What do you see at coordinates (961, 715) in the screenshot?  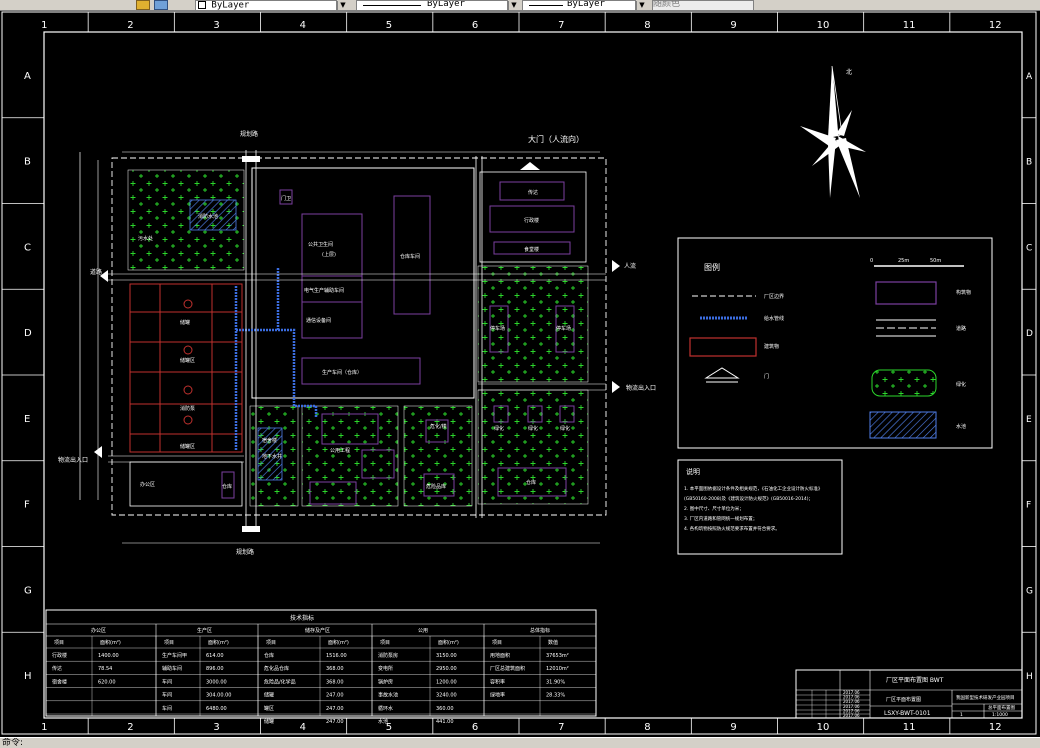 I see `title-block-sheet: 1` at bounding box center [961, 715].